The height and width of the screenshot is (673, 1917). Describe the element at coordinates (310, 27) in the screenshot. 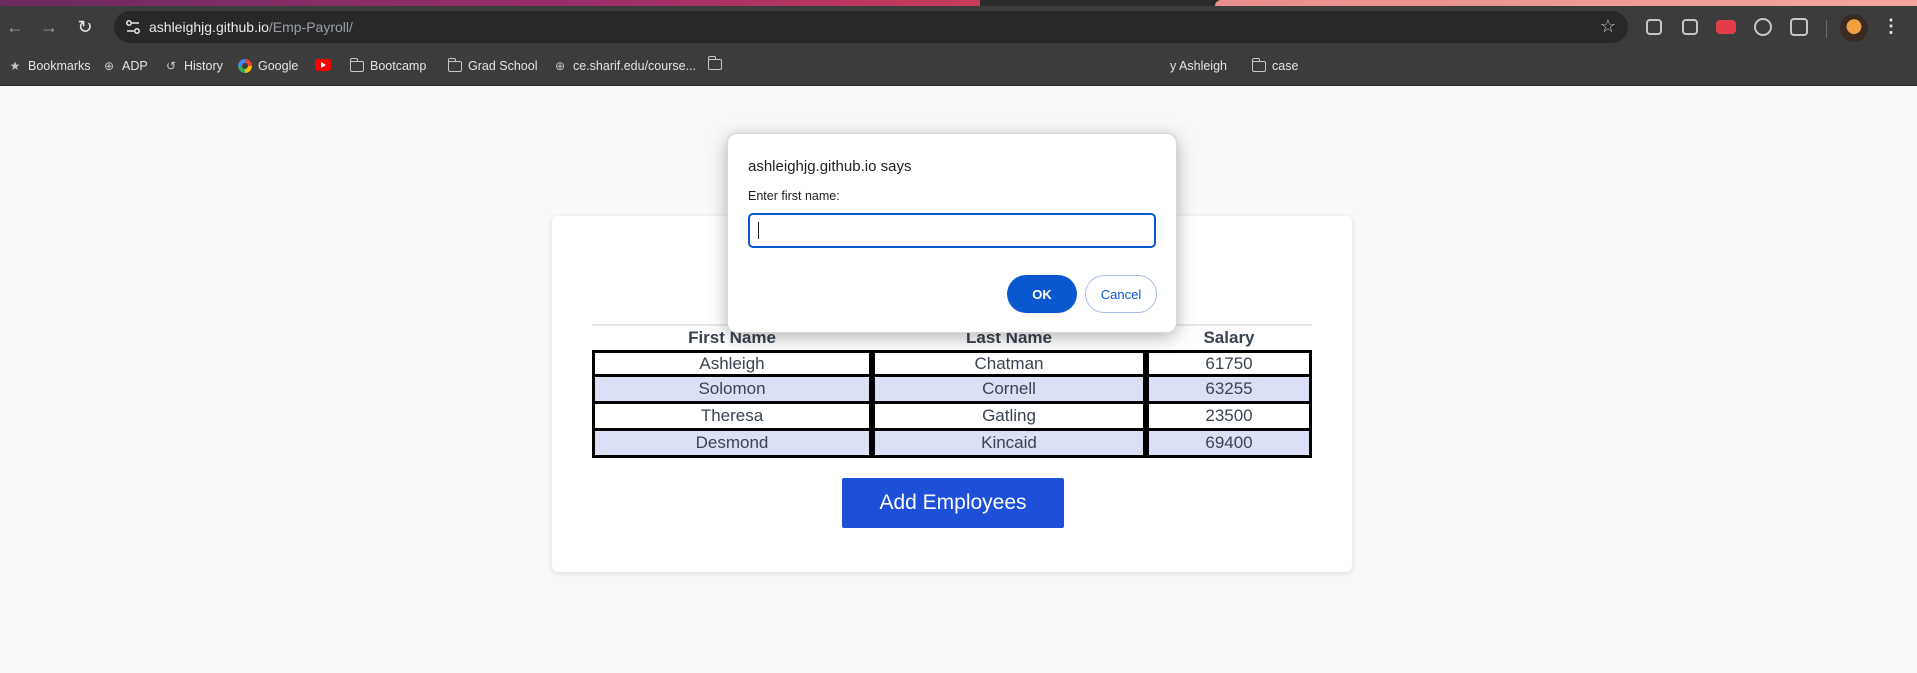

I see `url-path: /Emp-Payroll/` at that location.